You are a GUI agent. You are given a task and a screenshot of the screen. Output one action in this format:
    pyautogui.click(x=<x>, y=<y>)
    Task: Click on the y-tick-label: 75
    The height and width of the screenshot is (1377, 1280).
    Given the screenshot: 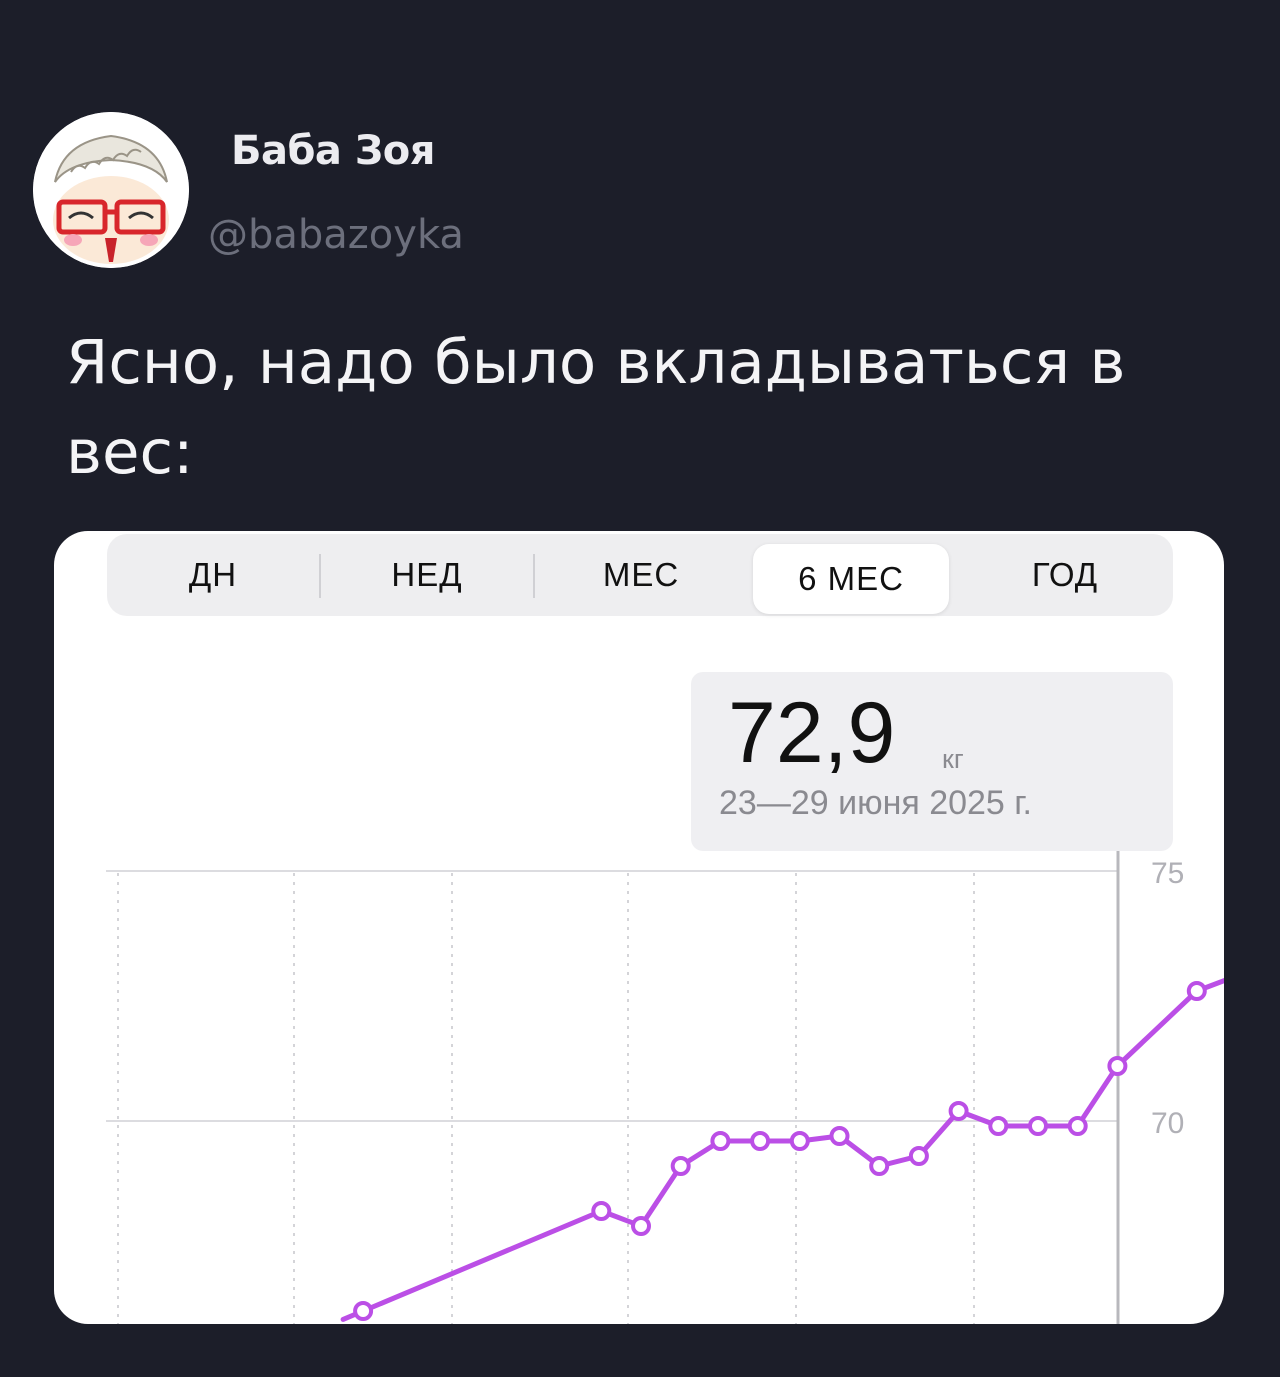 What is the action you would take?
    pyautogui.click(x=1167, y=873)
    